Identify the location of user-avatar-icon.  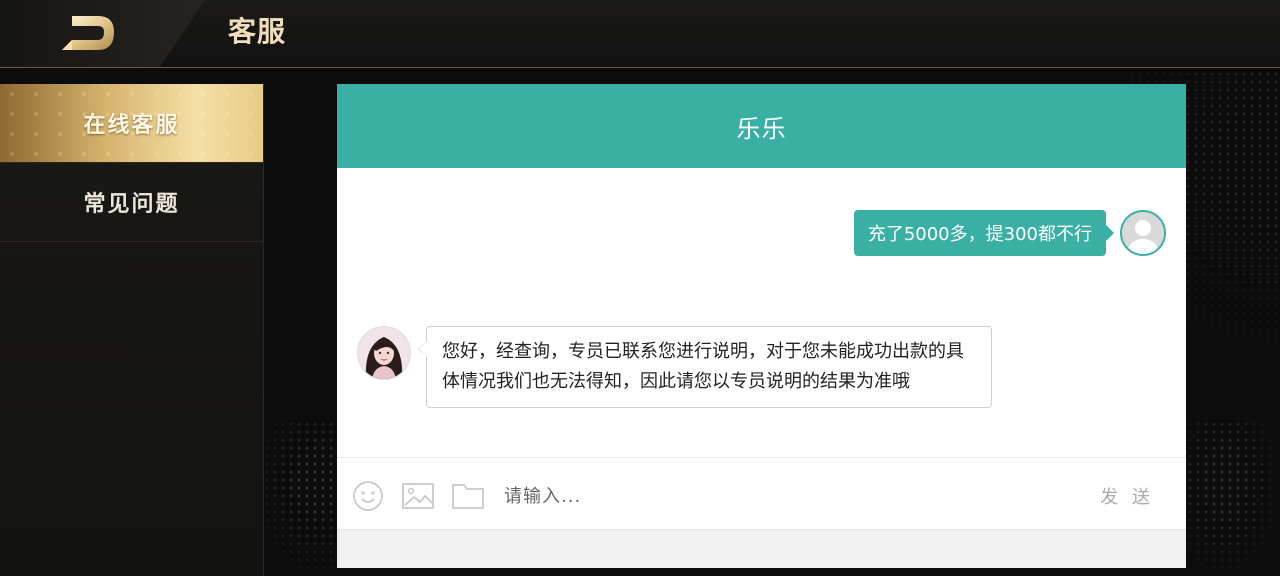
(1143, 233).